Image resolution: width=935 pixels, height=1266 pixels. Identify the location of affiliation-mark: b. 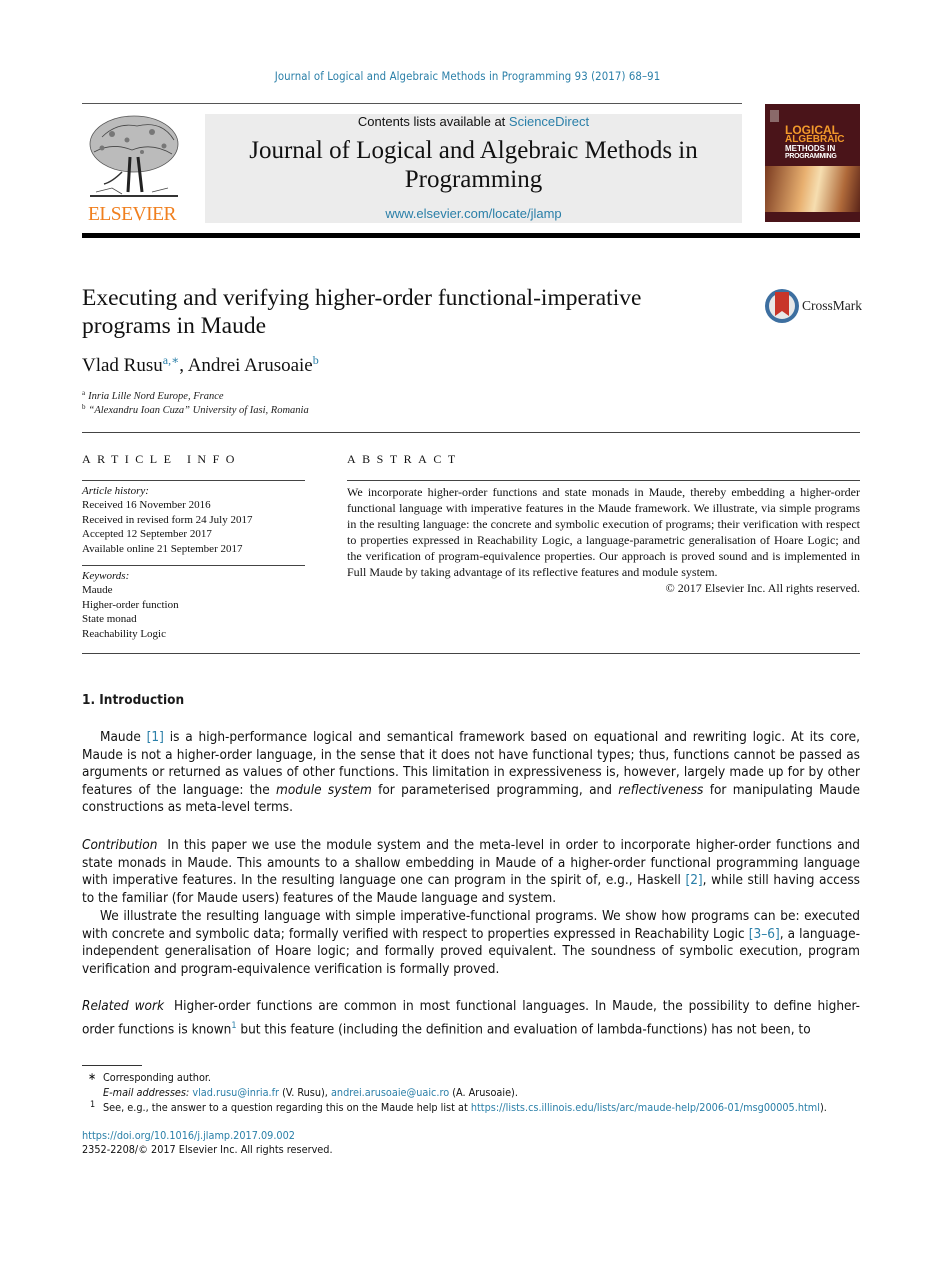
(84, 407).